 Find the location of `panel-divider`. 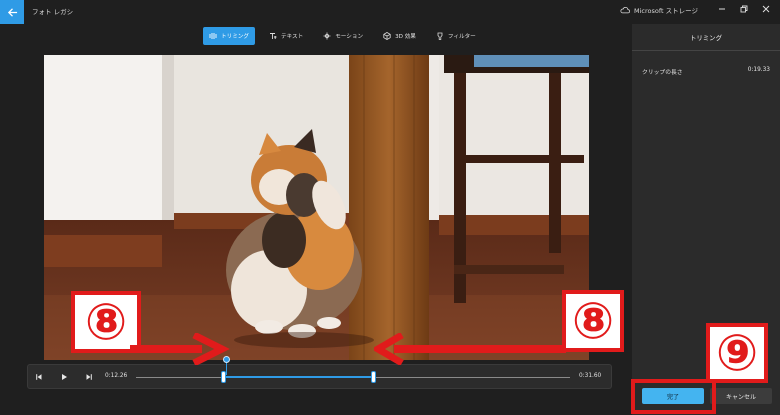

panel-divider is located at coordinates (706, 50).